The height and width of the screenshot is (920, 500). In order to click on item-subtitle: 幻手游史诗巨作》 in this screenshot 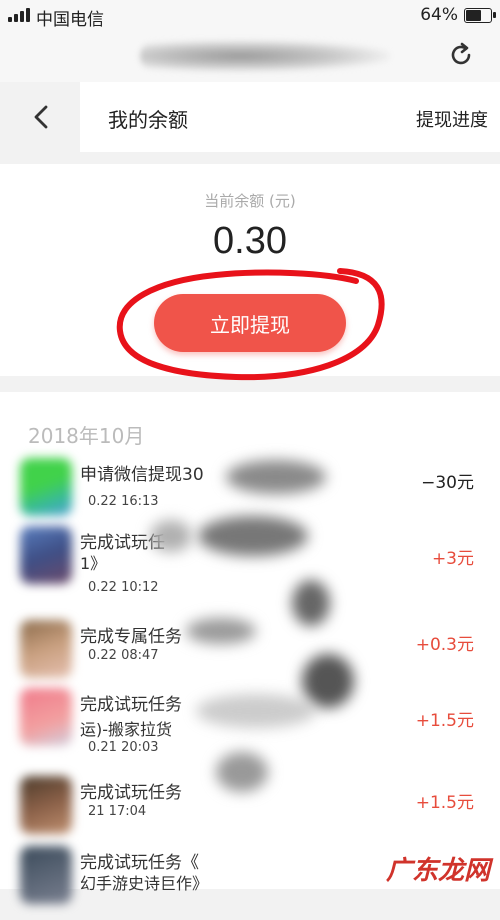, I will do `click(144, 883)`.